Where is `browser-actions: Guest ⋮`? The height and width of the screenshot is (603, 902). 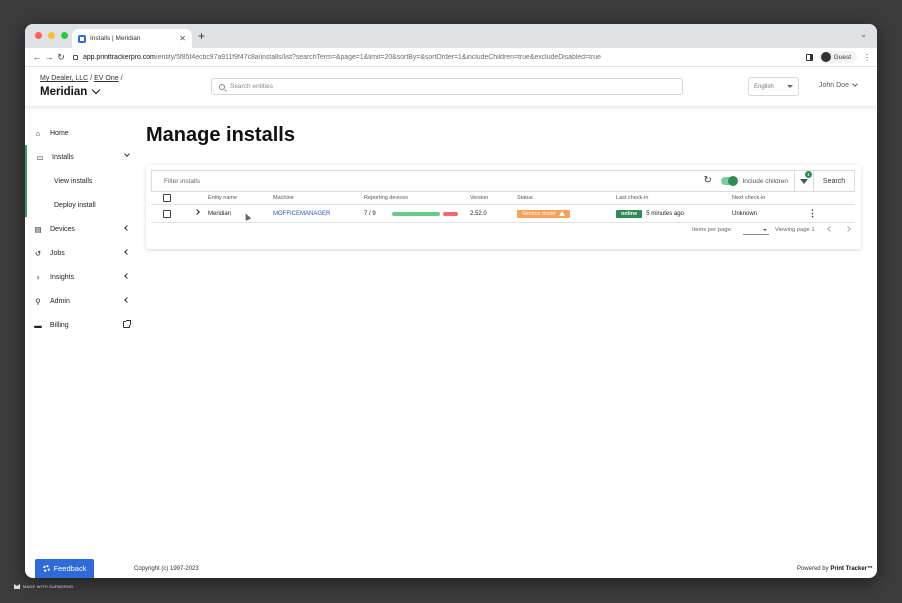
browser-actions: Guest ⋮ is located at coordinates (838, 57).